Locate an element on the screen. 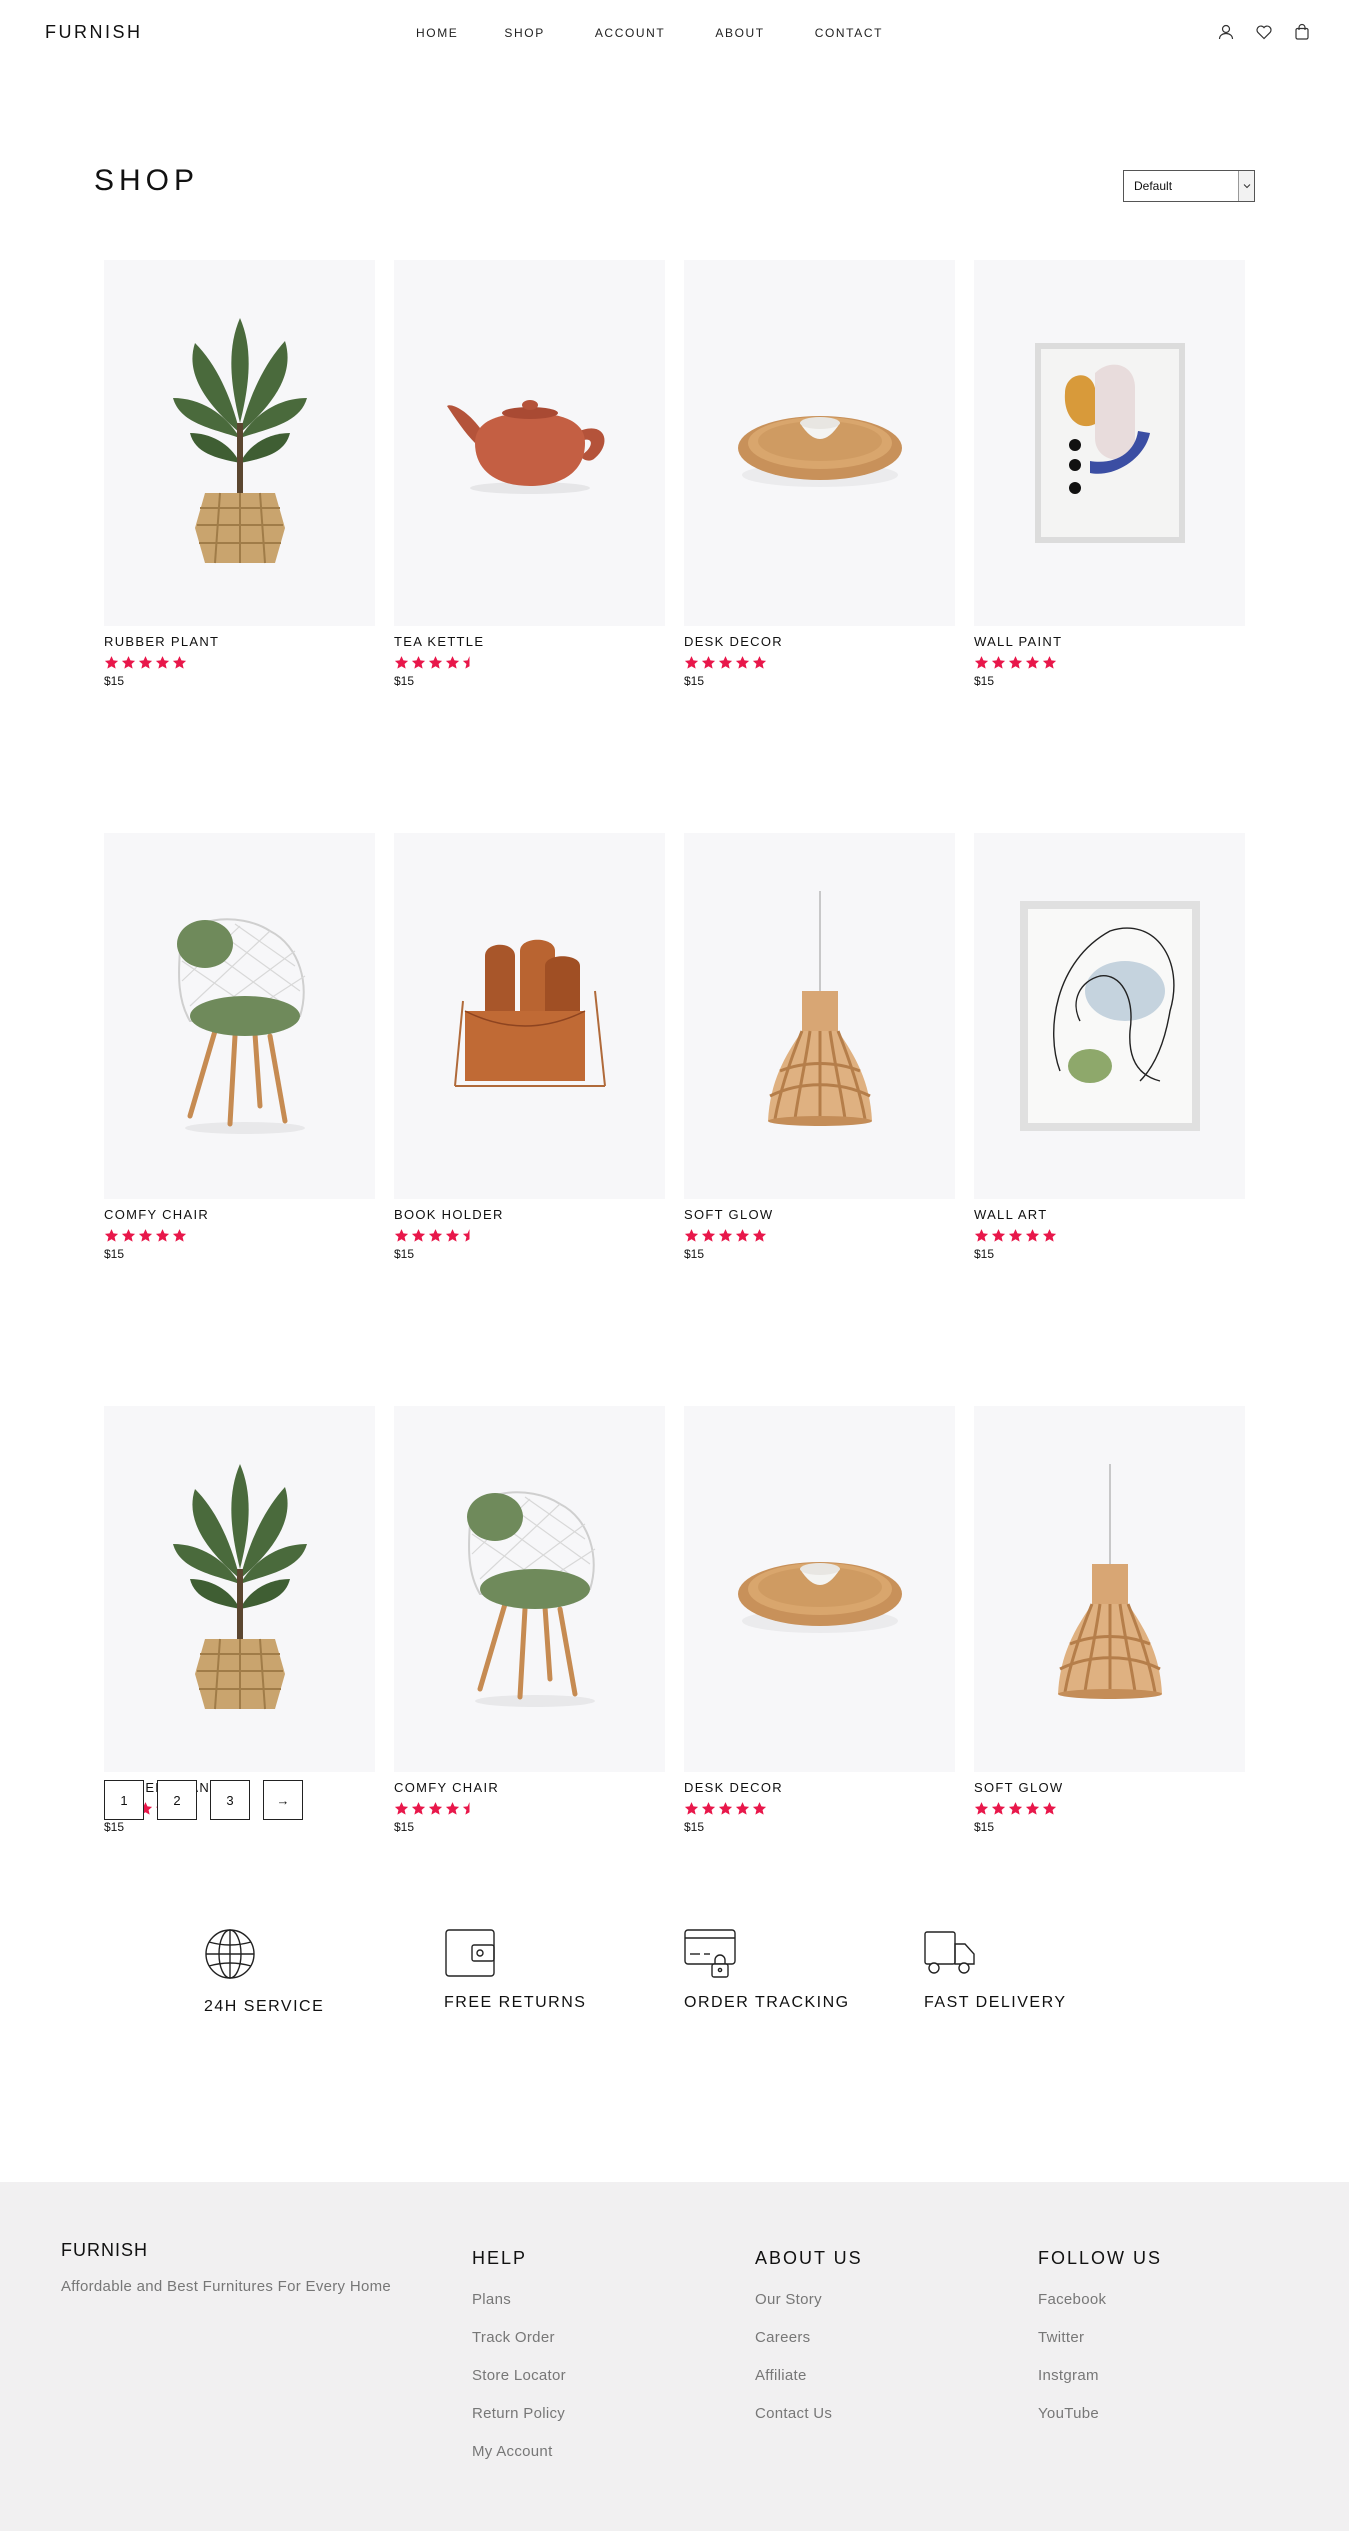  footer-link-affiliate: Affiliate is located at coordinates (809, 2375).